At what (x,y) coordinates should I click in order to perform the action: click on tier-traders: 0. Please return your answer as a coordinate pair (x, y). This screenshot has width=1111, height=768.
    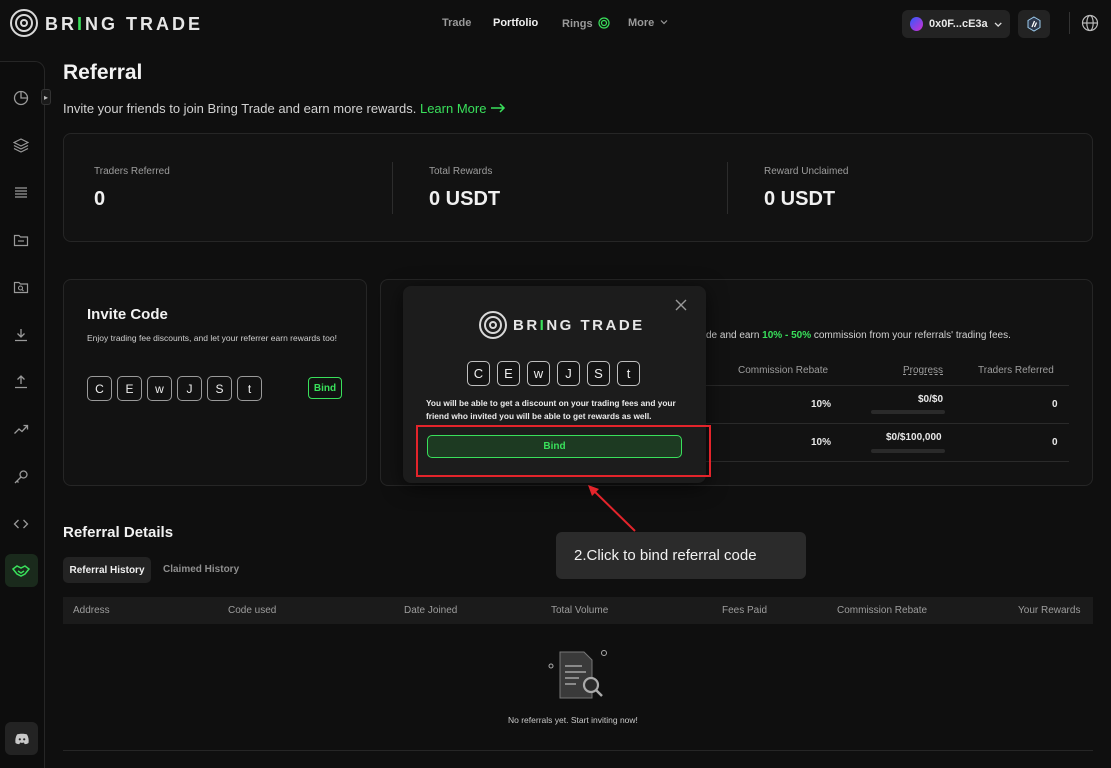
    Looking at the image, I should click on (1055, 442).